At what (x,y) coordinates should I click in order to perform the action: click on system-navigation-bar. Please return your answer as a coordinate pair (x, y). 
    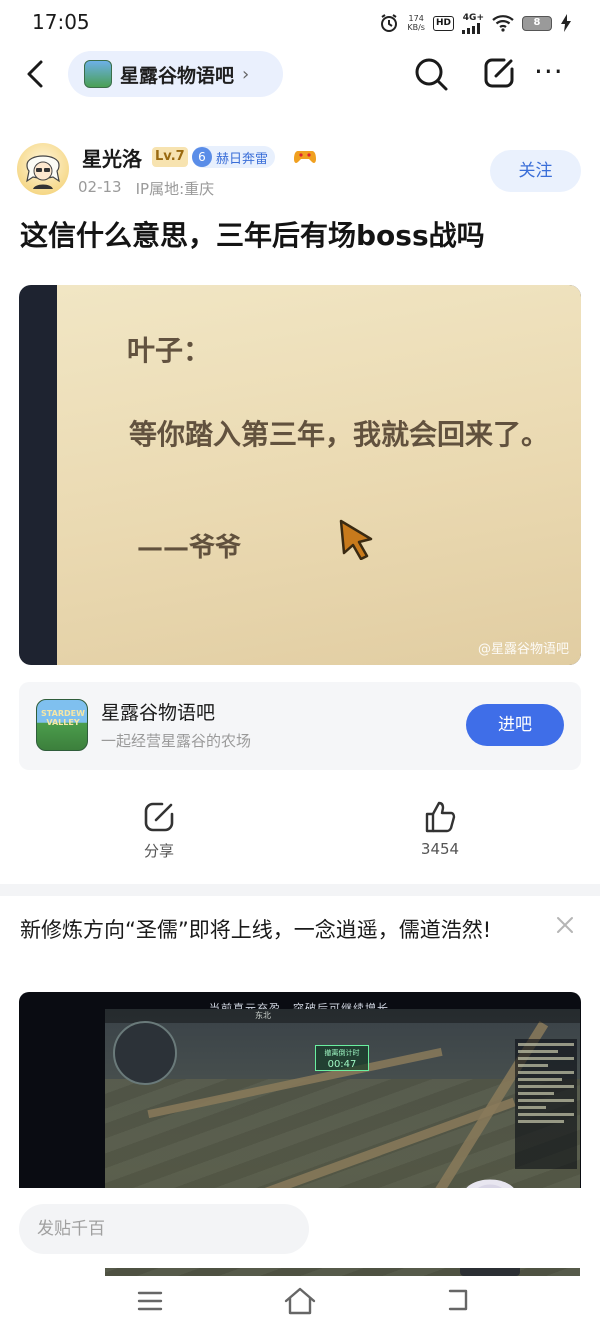
    Looking at the image, I should click on (300, 1307).